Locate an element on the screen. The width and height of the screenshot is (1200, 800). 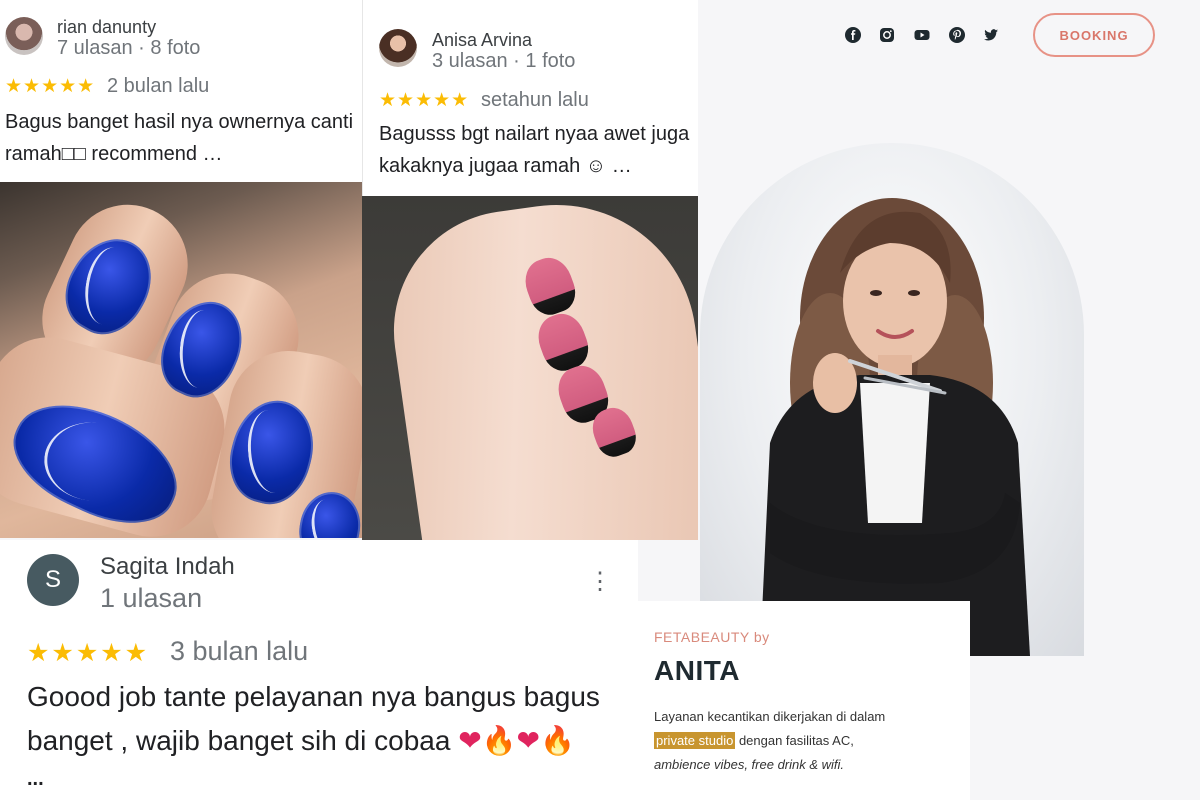
review-text-line: Bagus banget hasil nya ownernya canti is located at coordinates (179, 122).